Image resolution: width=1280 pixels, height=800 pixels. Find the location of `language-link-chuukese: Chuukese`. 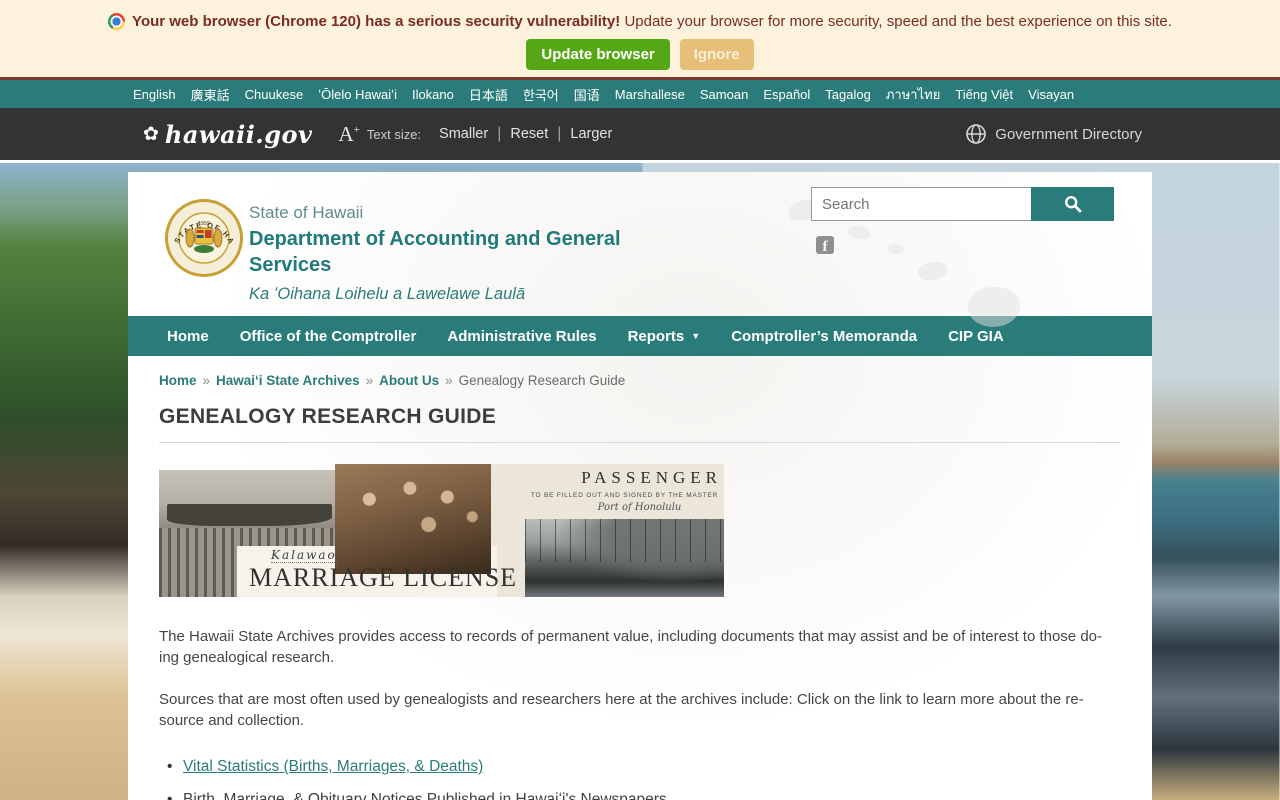

language-link-chuukese: Chuukese is located at coordinates (274, 94).